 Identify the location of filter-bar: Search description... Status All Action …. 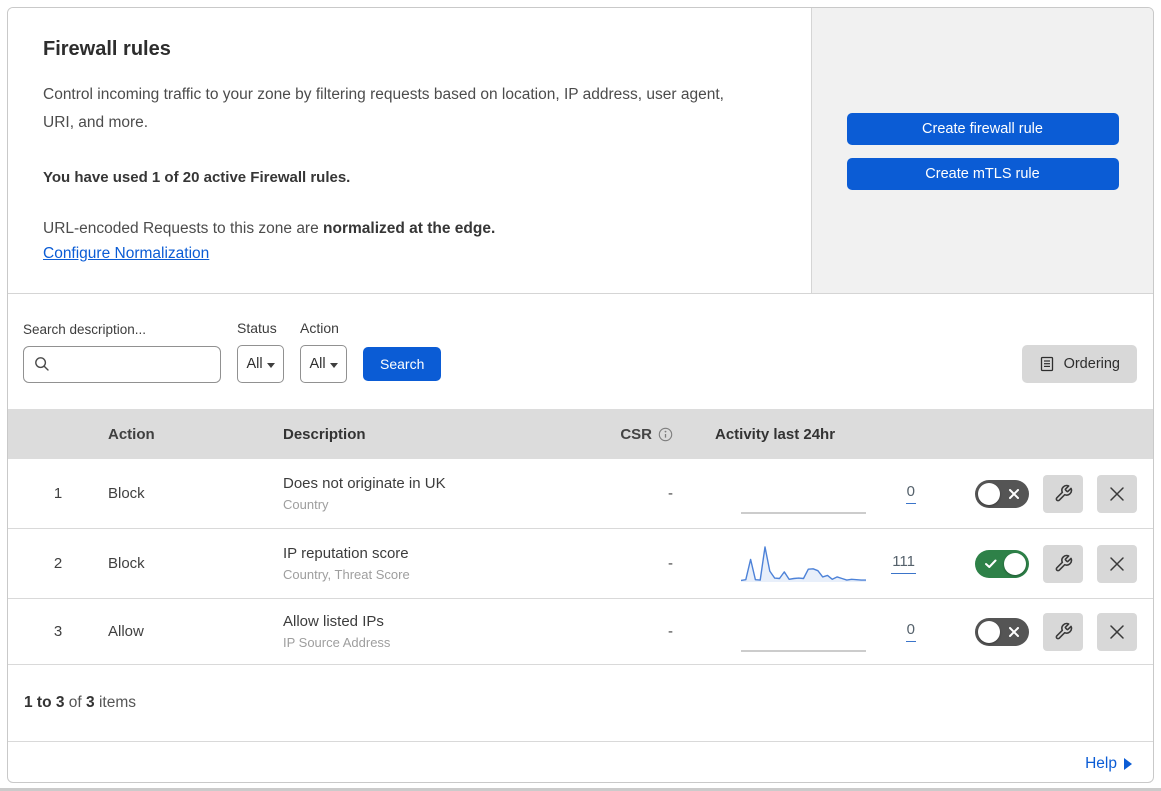
(580, 351).